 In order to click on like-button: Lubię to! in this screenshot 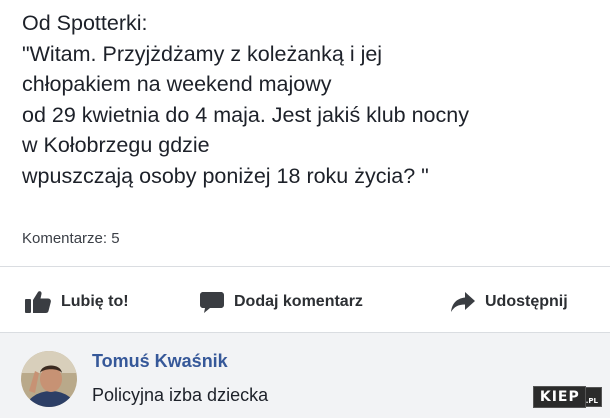, I will do `click(76, 302)`.